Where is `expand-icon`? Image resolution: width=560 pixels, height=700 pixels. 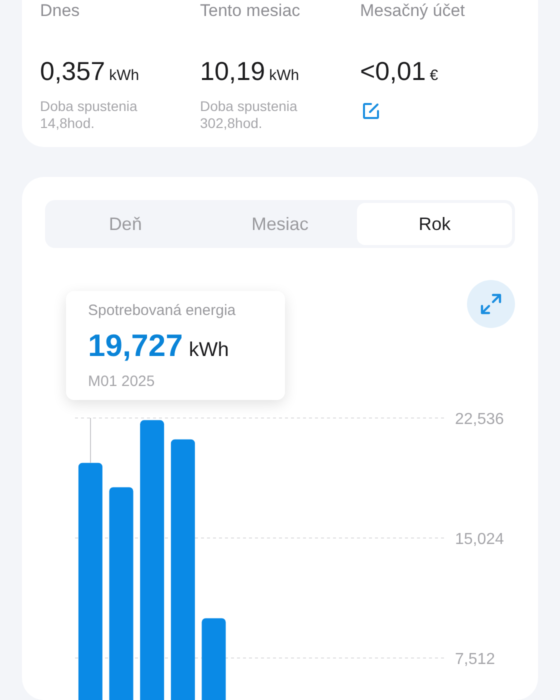 expand-icon is located at coordinates (491, 304).